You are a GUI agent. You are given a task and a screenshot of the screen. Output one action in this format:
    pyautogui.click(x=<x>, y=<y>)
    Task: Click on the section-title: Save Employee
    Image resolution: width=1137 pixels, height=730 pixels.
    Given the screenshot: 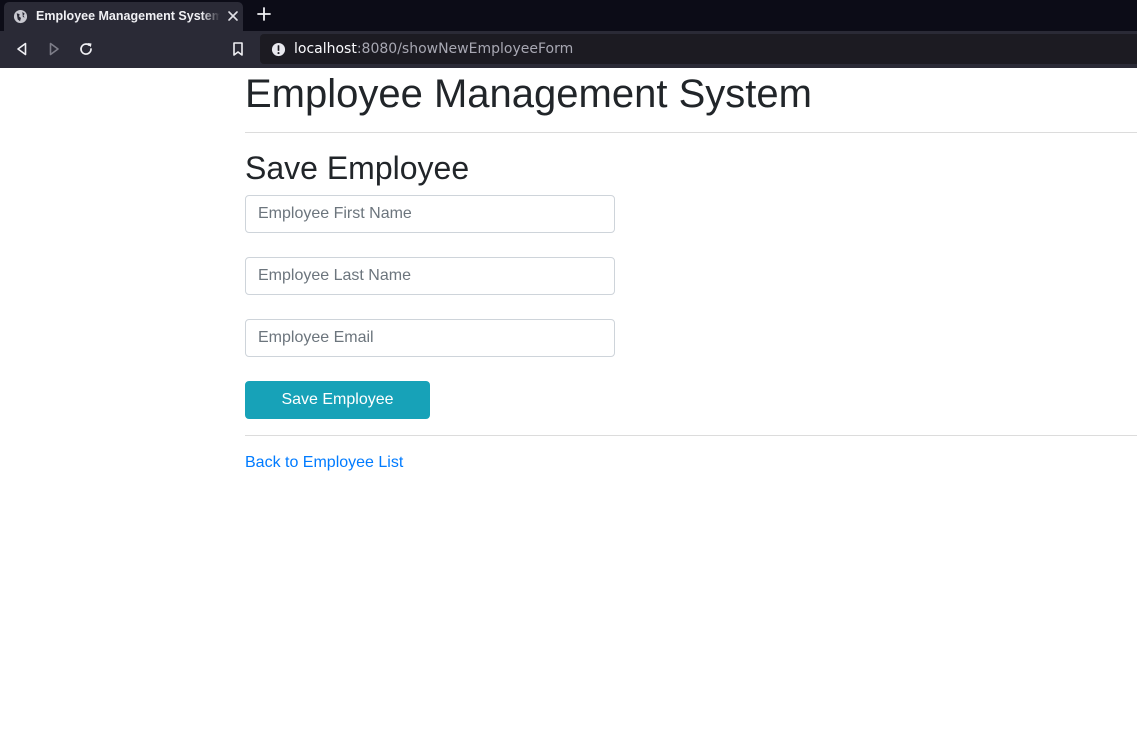 What is the action you would take?
    pyautogui.click(x=357, y=168)
    